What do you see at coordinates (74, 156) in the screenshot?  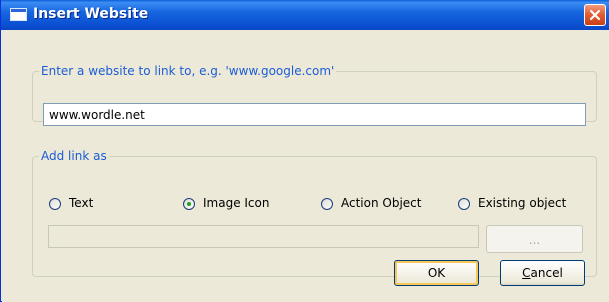 I see `add-link-as-legend: Add link as` at bounding box center [74, 156].